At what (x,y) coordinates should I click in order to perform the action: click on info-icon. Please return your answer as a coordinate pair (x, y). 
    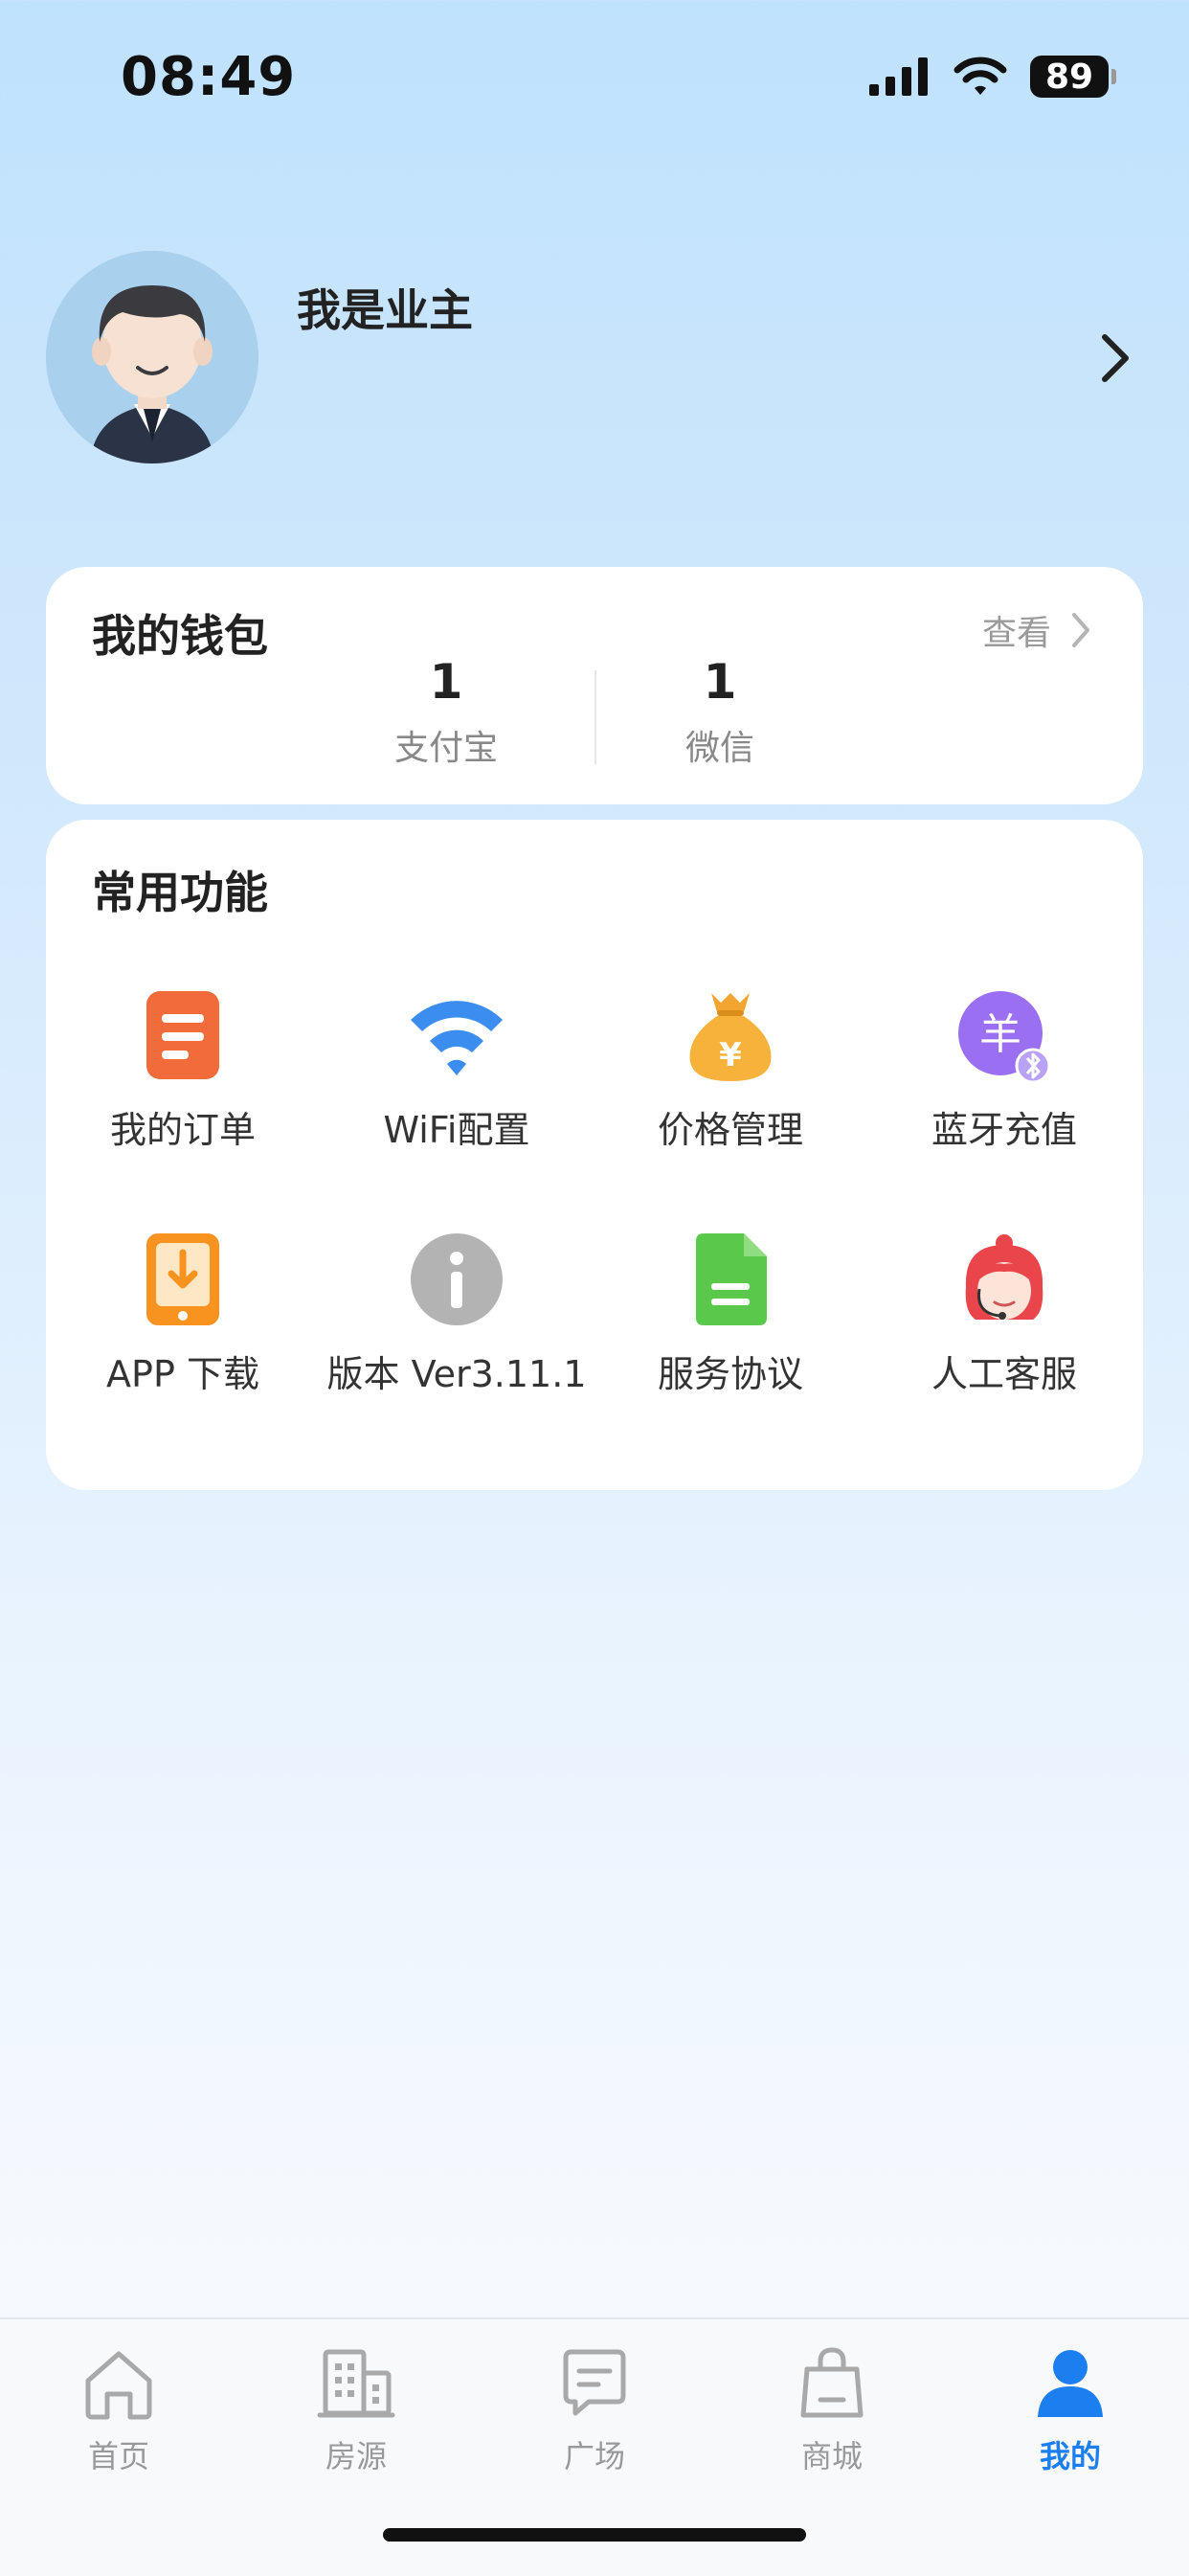
    Looking at the image, I should click on (457, 1279).